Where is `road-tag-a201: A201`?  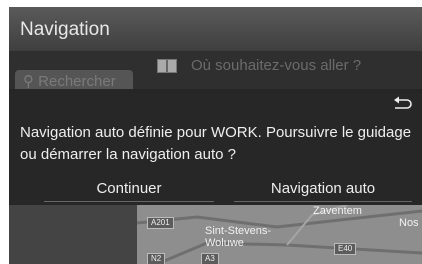
road-tag-a201: A201 is located at coordinates (160, 223).